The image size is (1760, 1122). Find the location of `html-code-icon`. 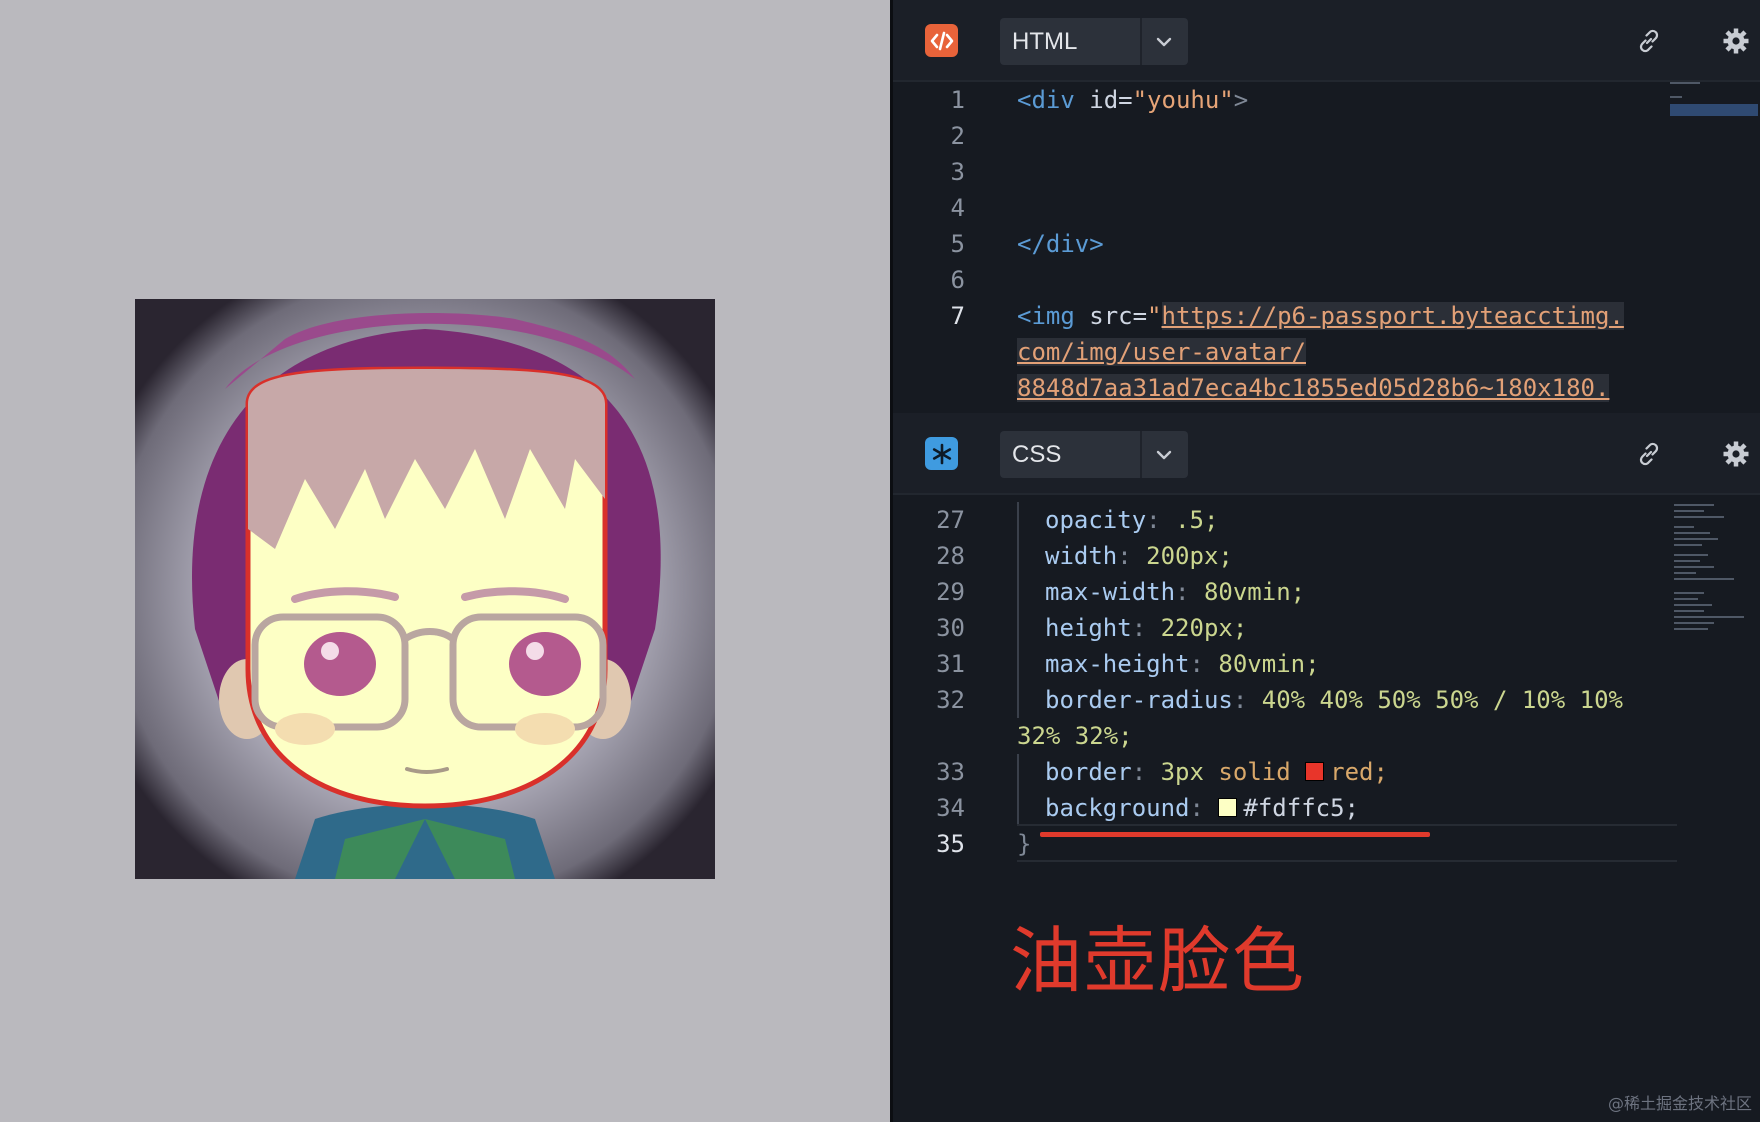

html-code-icon is located at coordinates (941, 40).